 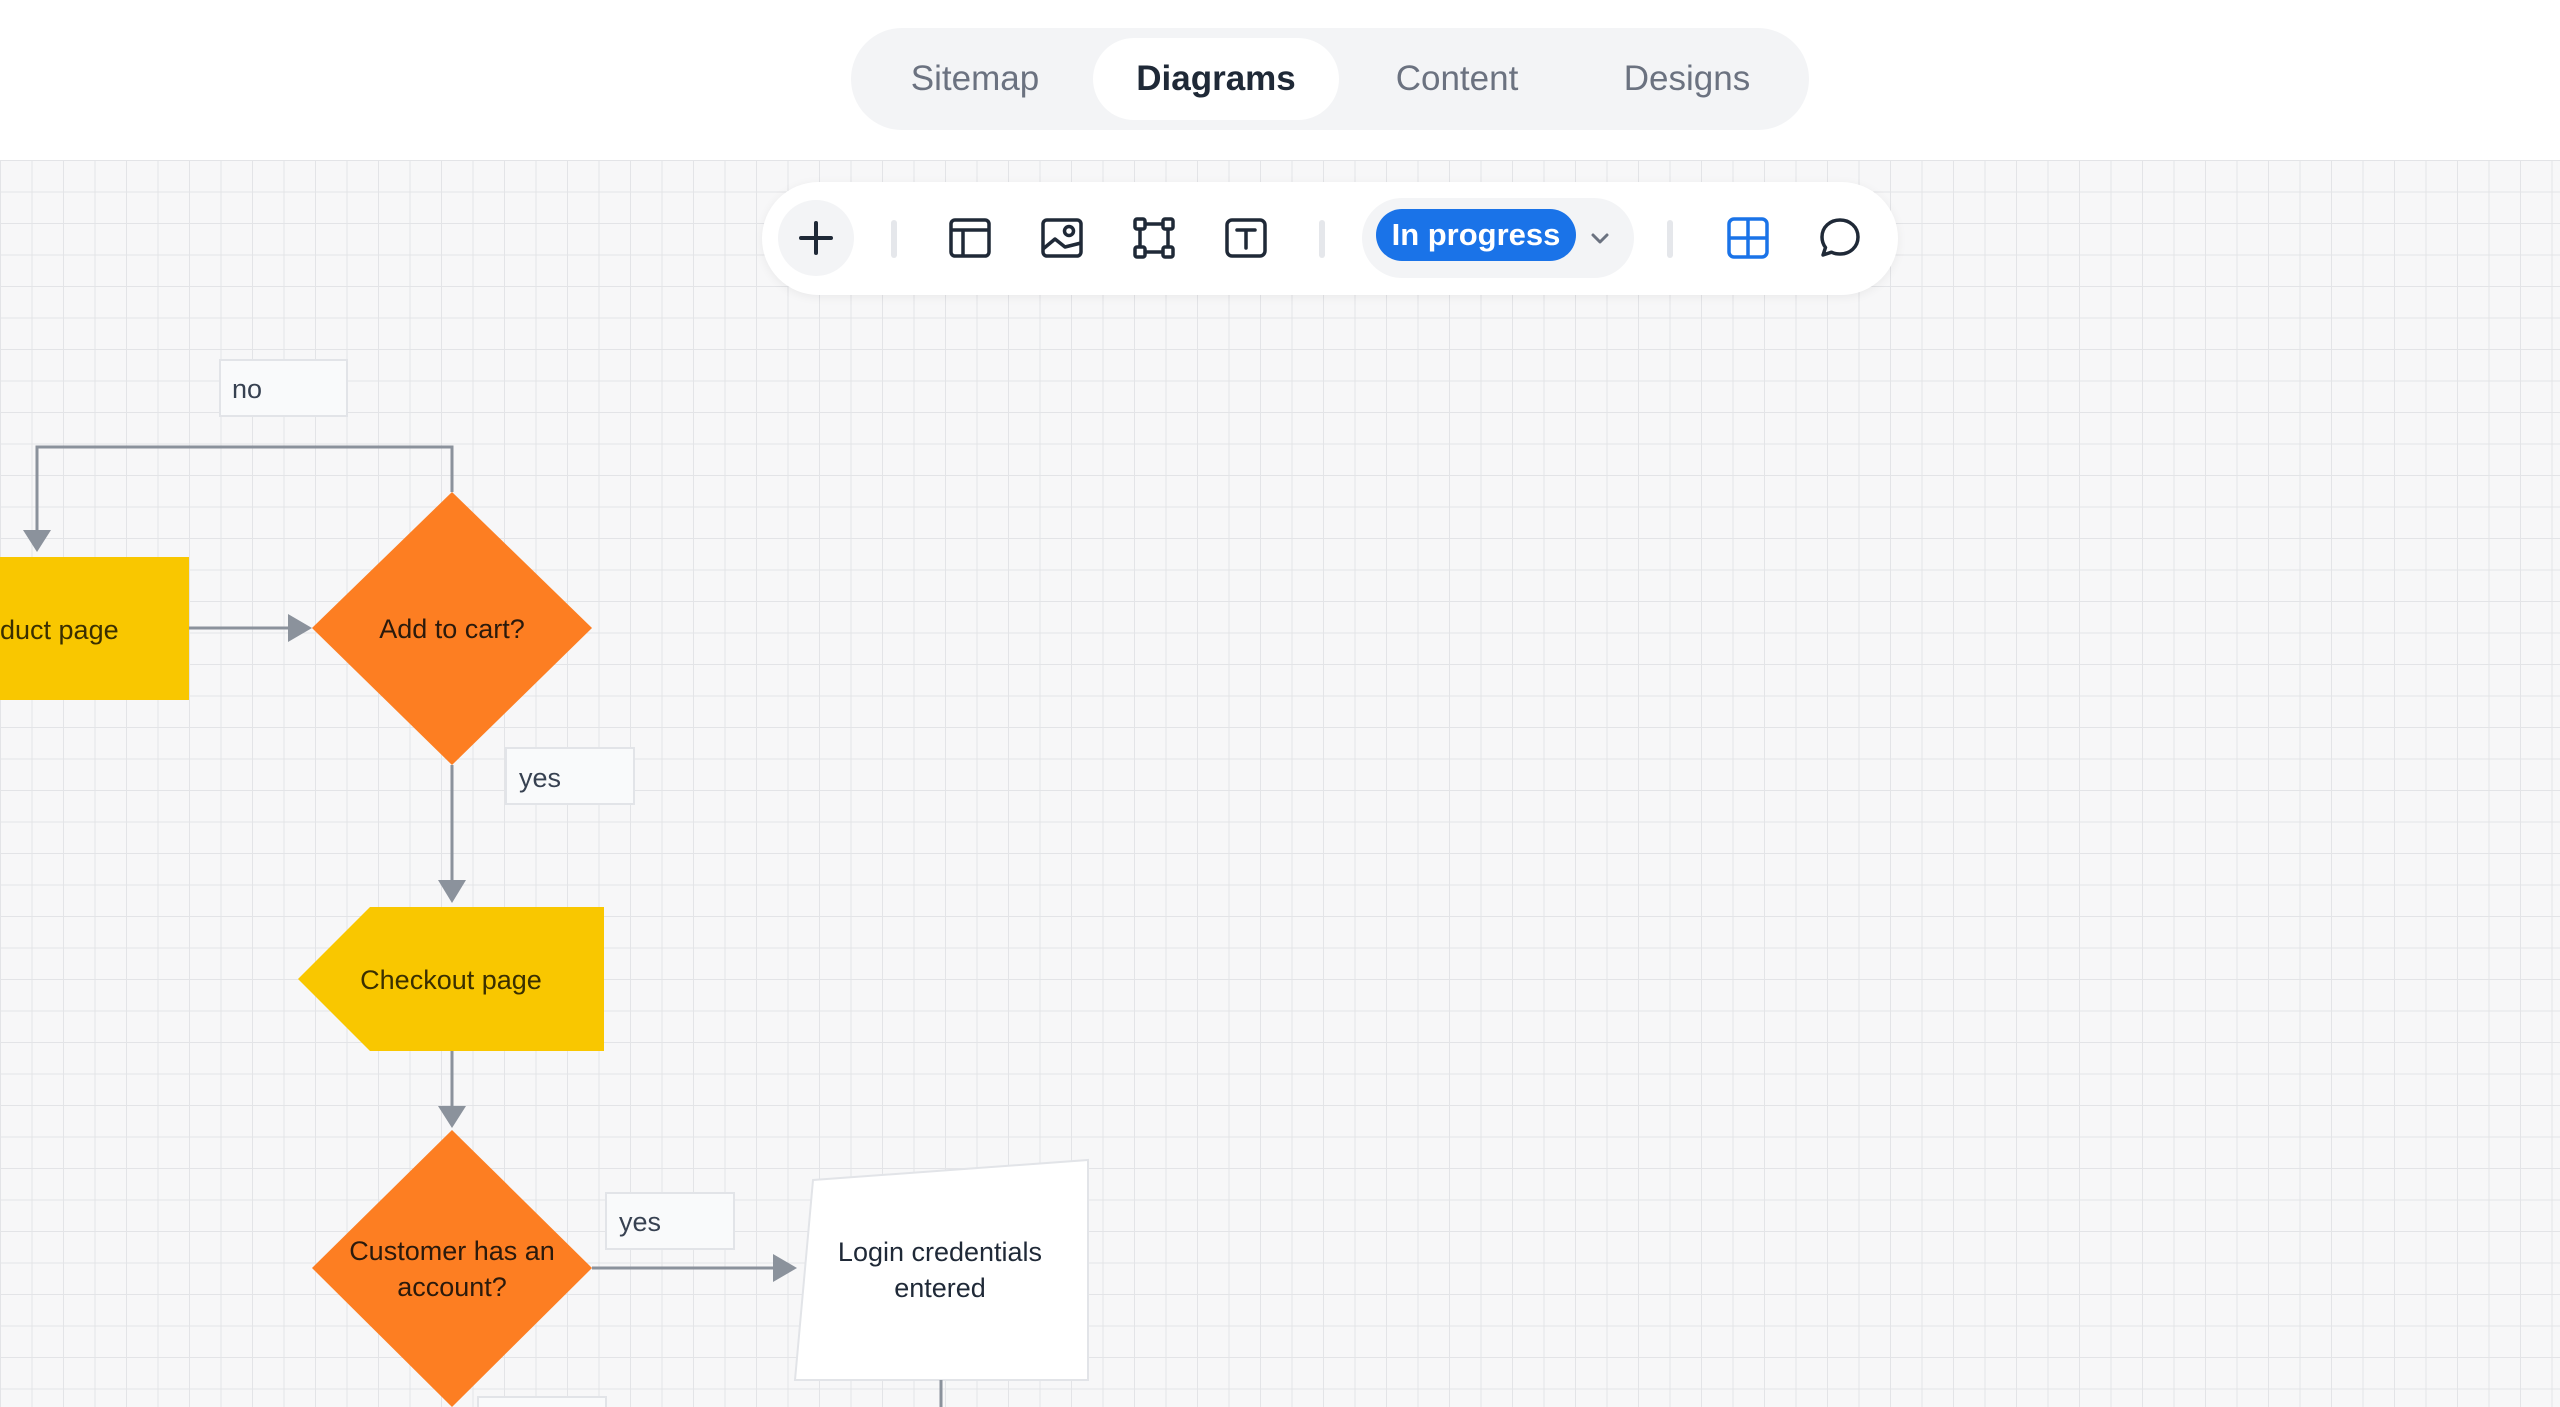 I want to click on tab-content: Content, so click(x=1457, y=79).